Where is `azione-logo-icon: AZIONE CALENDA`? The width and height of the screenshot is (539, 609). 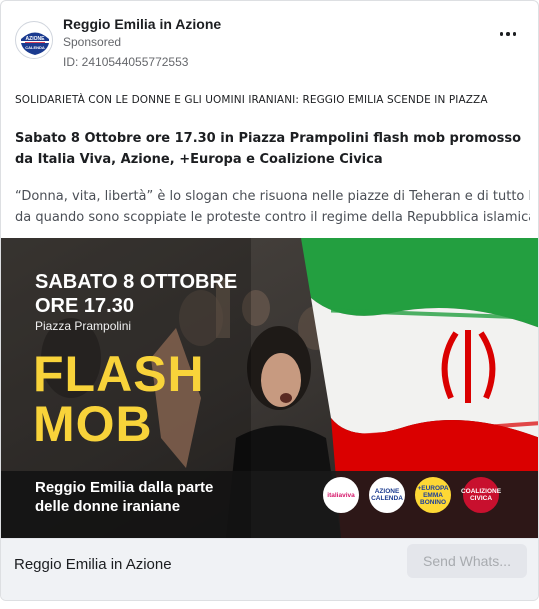 azione-logo-icon: AZIONE CALENDA is located at coordinates (35, 41).